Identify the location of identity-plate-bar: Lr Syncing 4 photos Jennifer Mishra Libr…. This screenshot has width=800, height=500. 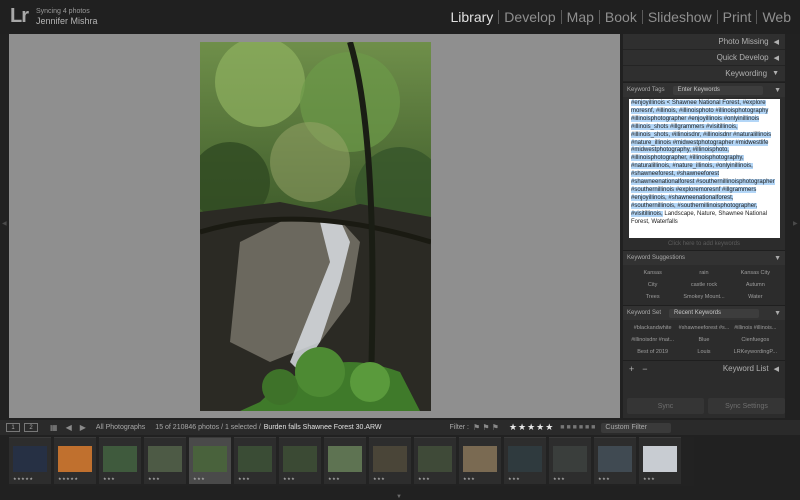
(400, 17).